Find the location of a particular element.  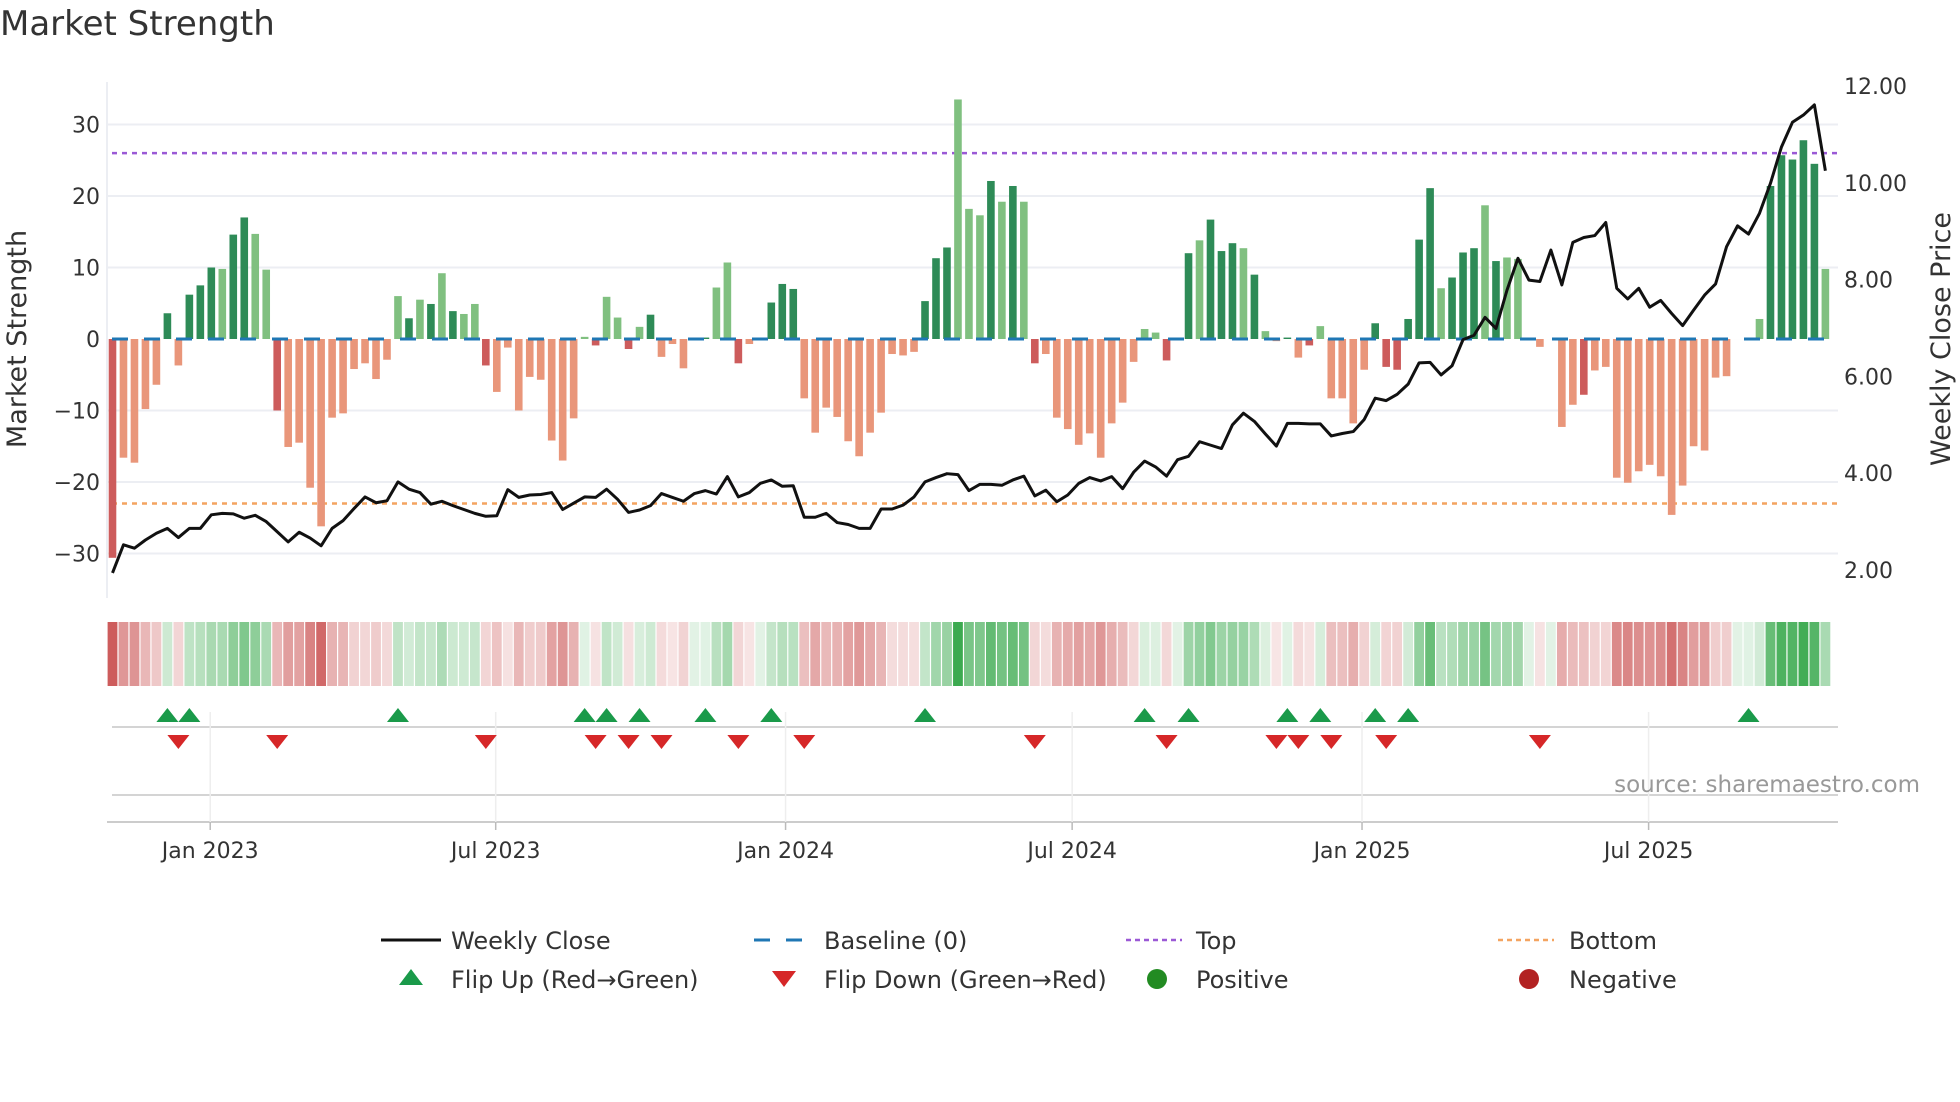

legend-weekly-close-label: Weekly Close is located at coordinates (531, 941).